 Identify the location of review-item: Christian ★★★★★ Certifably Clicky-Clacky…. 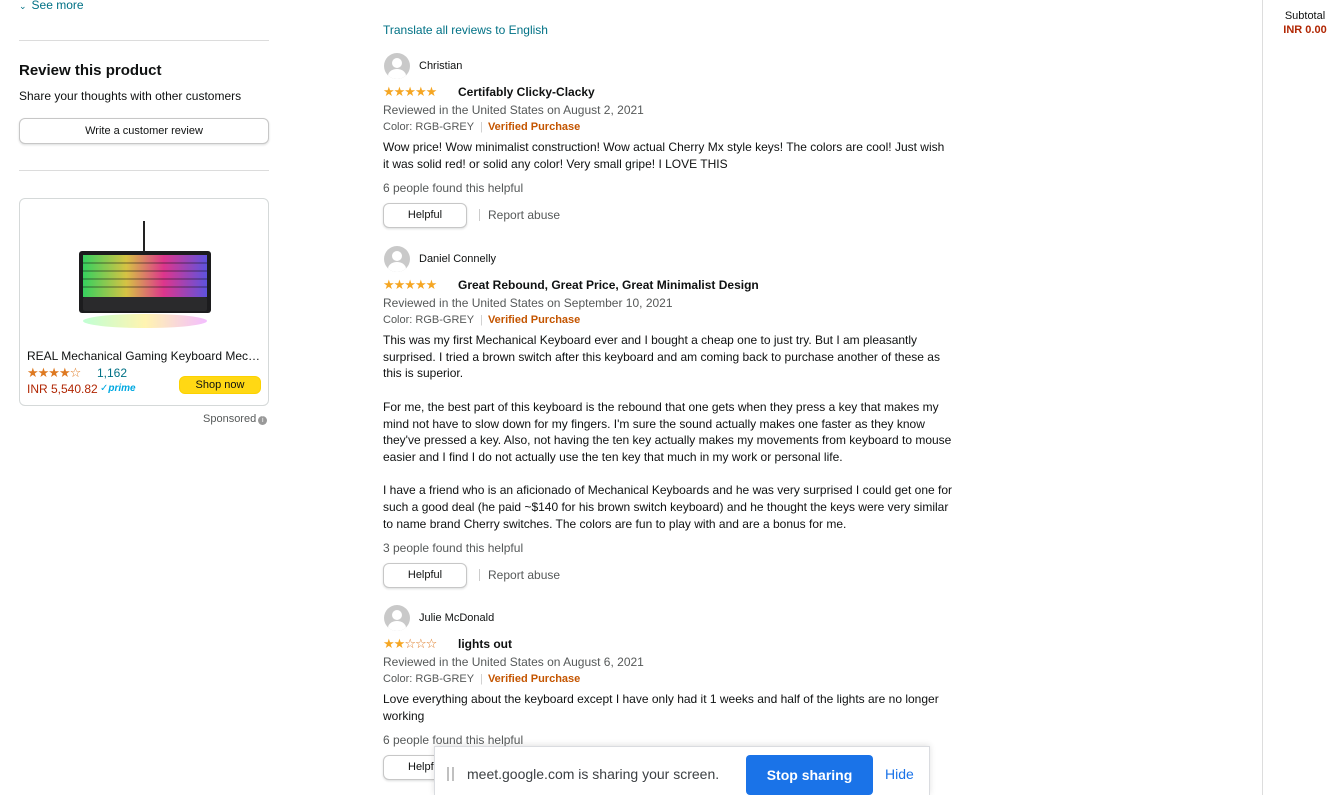
(668, 141).